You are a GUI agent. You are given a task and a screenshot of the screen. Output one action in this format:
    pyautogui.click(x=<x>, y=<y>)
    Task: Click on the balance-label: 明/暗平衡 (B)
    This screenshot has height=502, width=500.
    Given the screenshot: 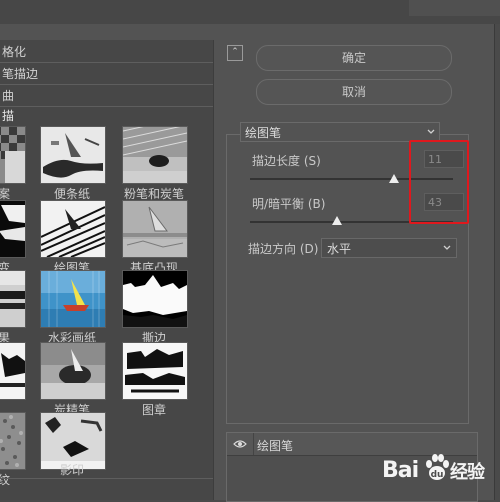 What is the action you would take?
    pyautogui.click(x=289, y=204)
    